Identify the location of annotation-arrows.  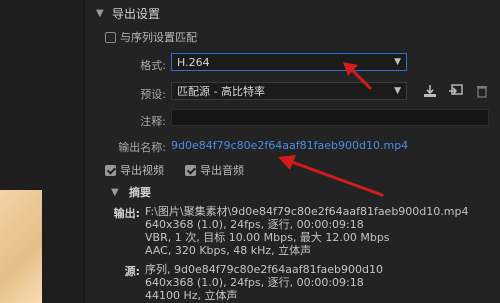
(331, 129).